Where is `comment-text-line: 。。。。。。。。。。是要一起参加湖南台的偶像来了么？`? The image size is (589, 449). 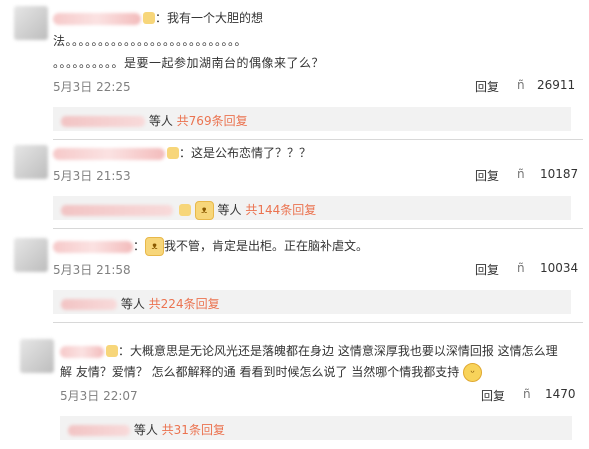
comment-text-line: 。。。。。。。。。。是要一起参加湖南台的偶像来了么？ is located at coordinates (189, 63).